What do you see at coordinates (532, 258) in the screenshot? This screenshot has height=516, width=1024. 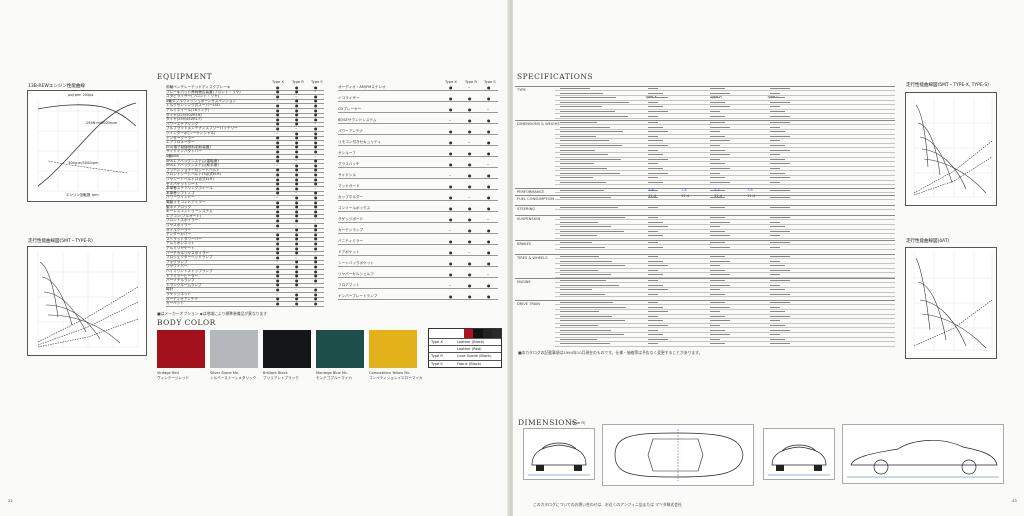 I see `spec-section-label: TIRES & WHEELS` at bounding box center [532, 258].